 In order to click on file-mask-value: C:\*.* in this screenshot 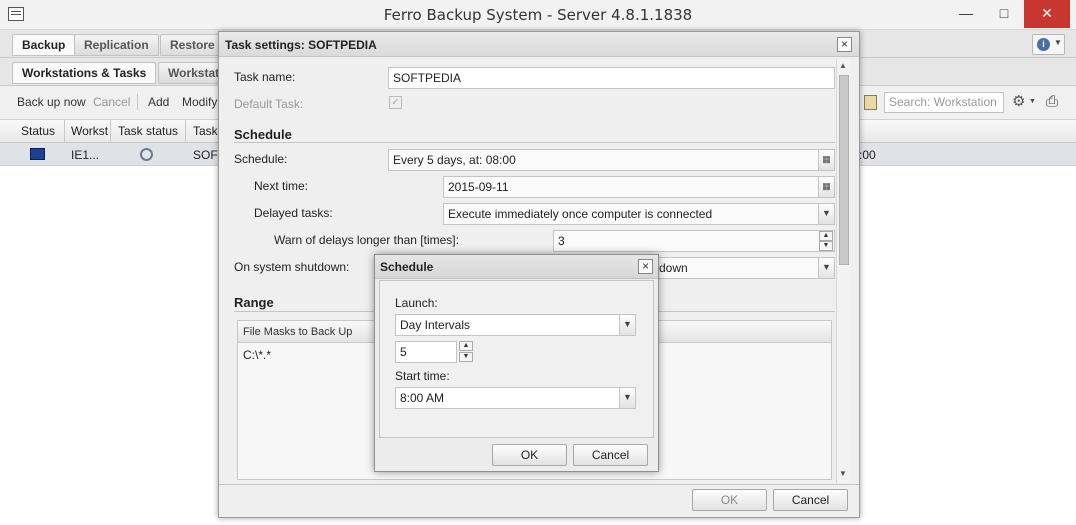, I will do `click(257, 355)`.